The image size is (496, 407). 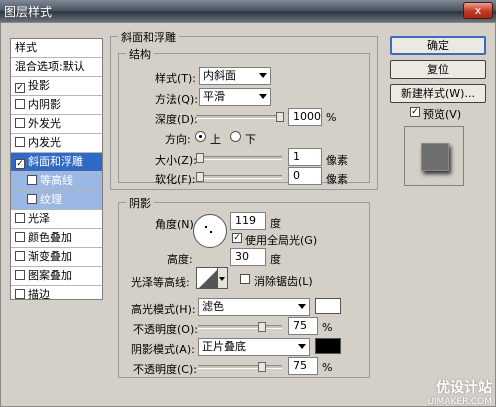 What do you see at coordinates (140, 203) in the screenshot?
I see `shading-title: 阴影` at bounding box center [140, 203].